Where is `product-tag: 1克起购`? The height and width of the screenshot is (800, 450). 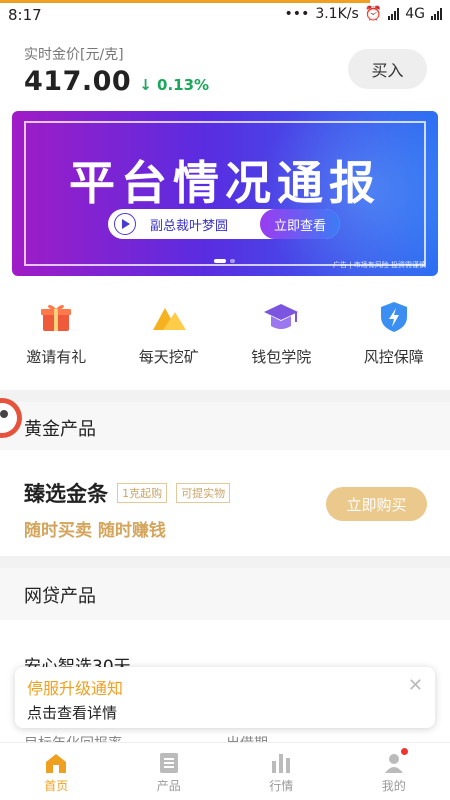
product-tag: 1克起购 is located at coordinates (142, 493).